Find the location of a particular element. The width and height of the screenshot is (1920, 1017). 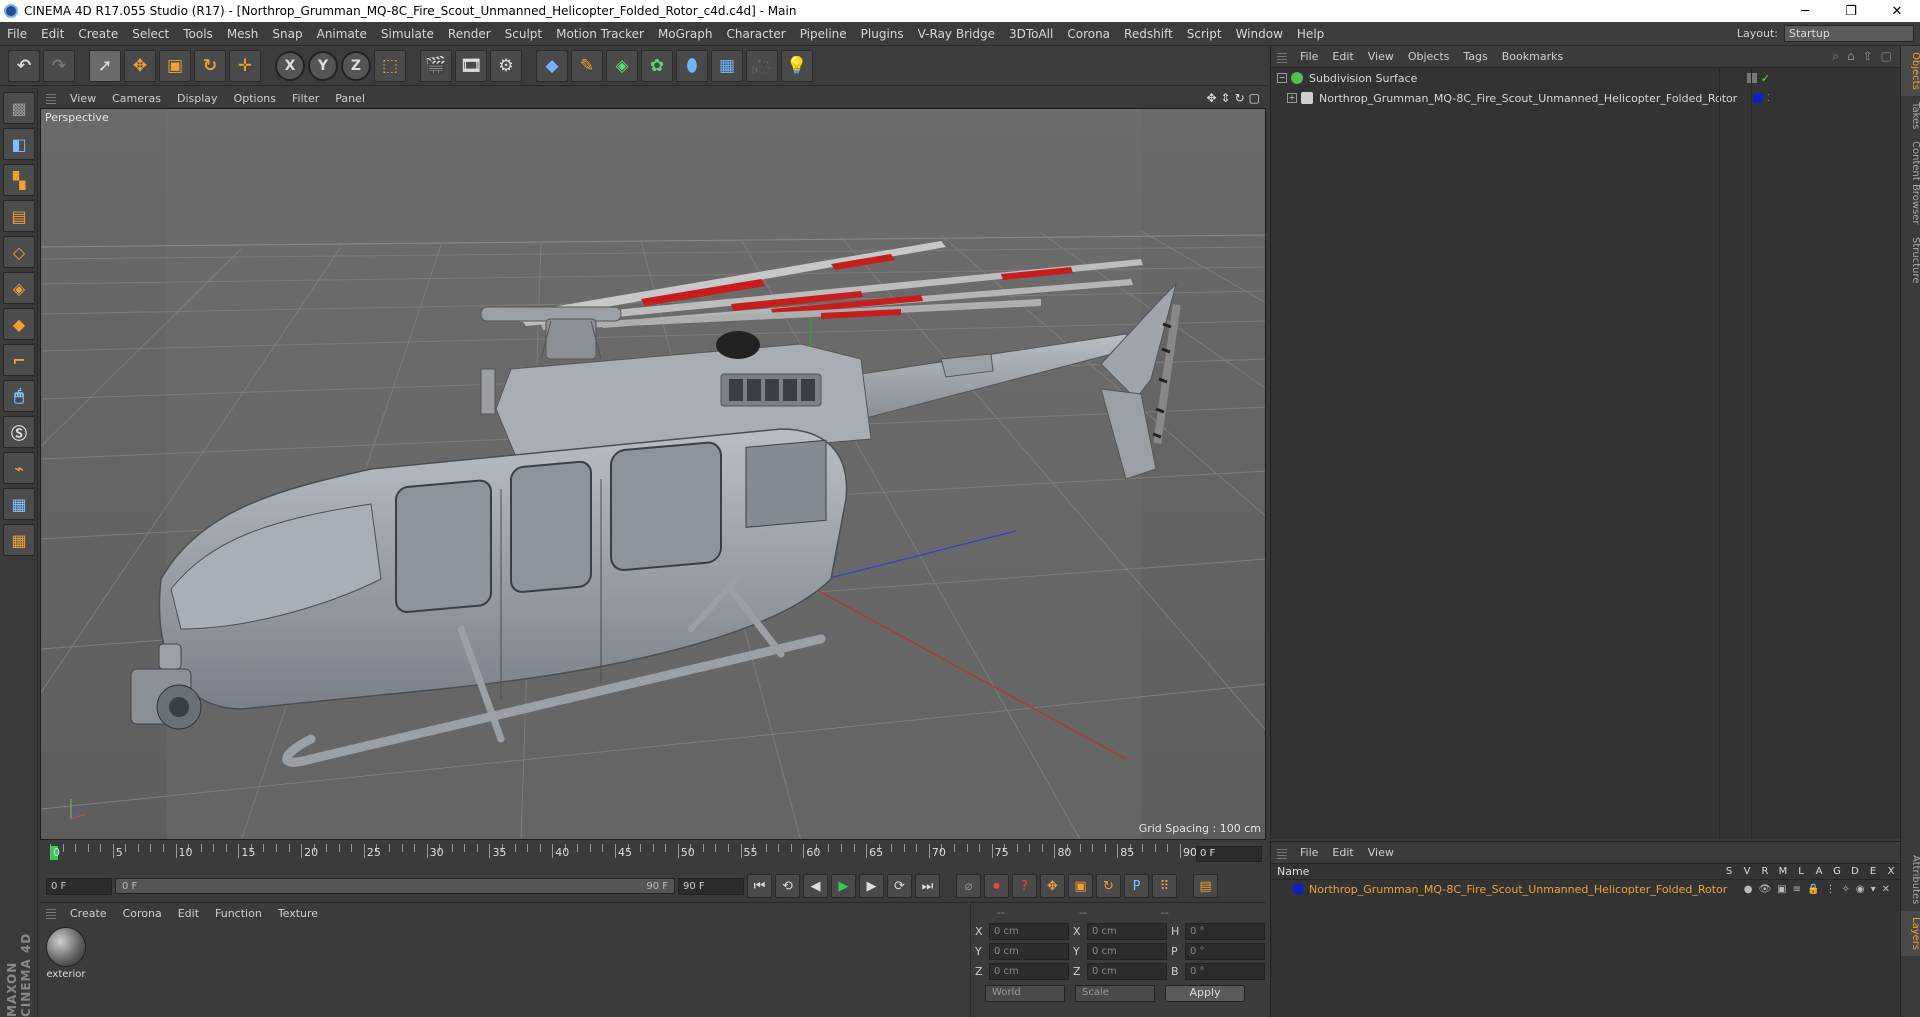

xref-toggle-icon: ✕ is located at coordinates (1886, 889).